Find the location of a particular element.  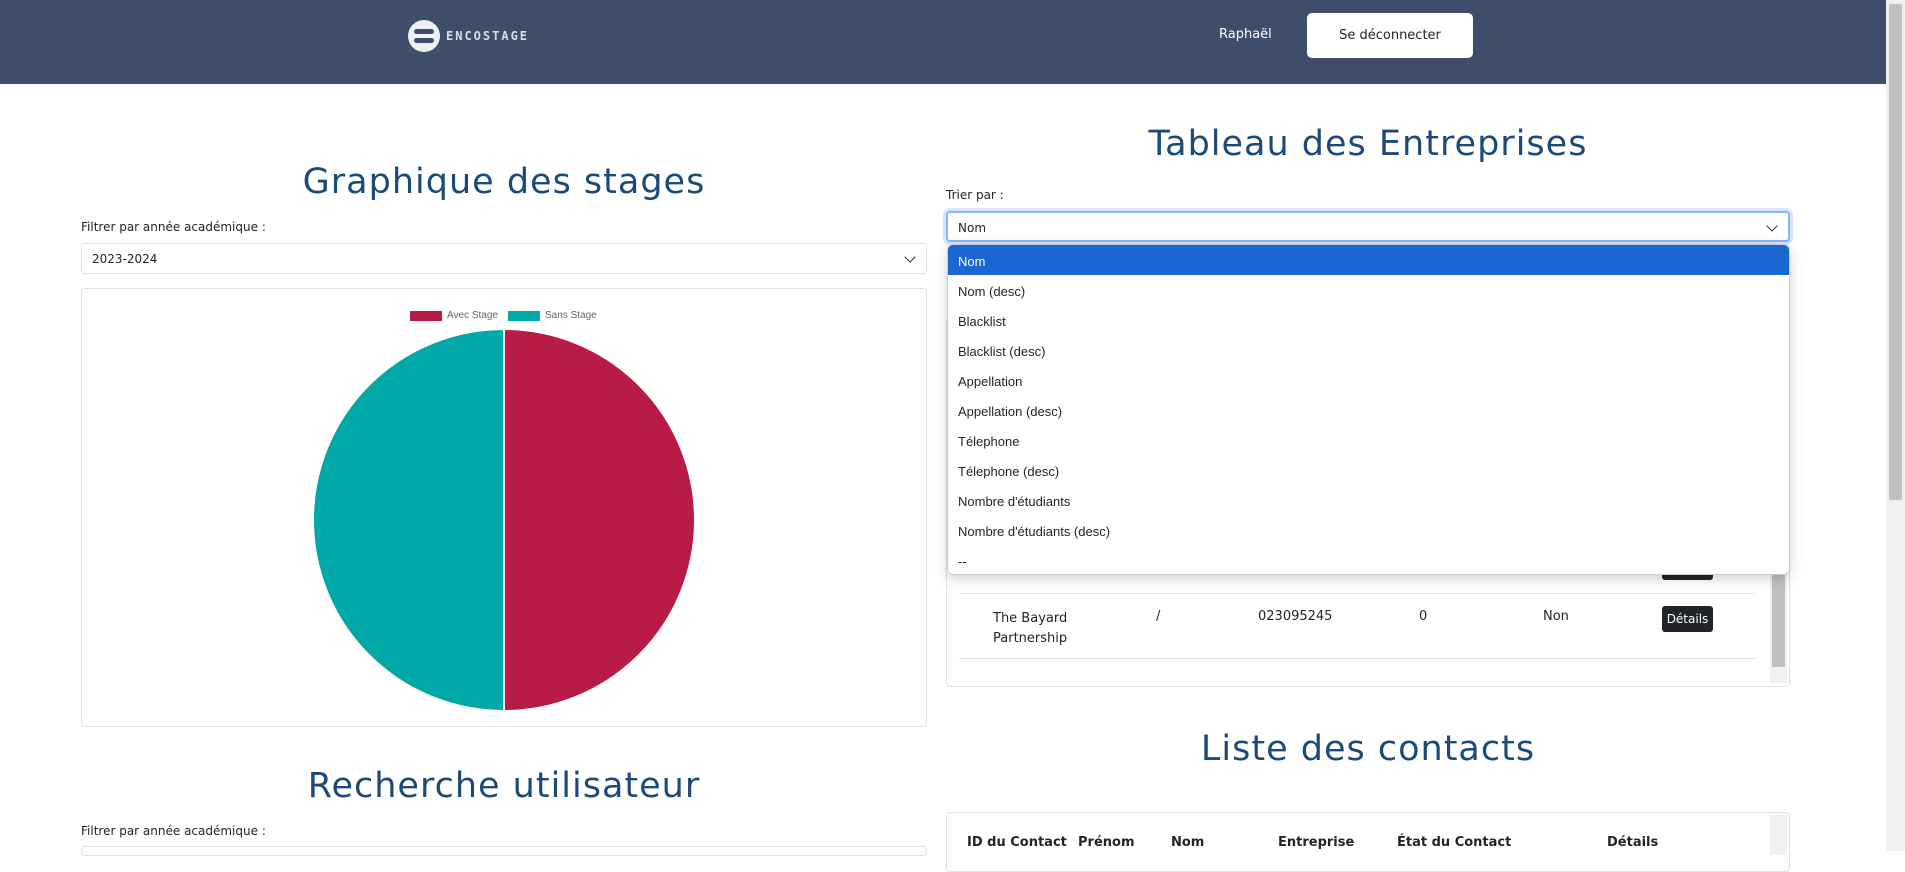

logo-text: ENCOSTAGE is located at coordinates (488, 36).